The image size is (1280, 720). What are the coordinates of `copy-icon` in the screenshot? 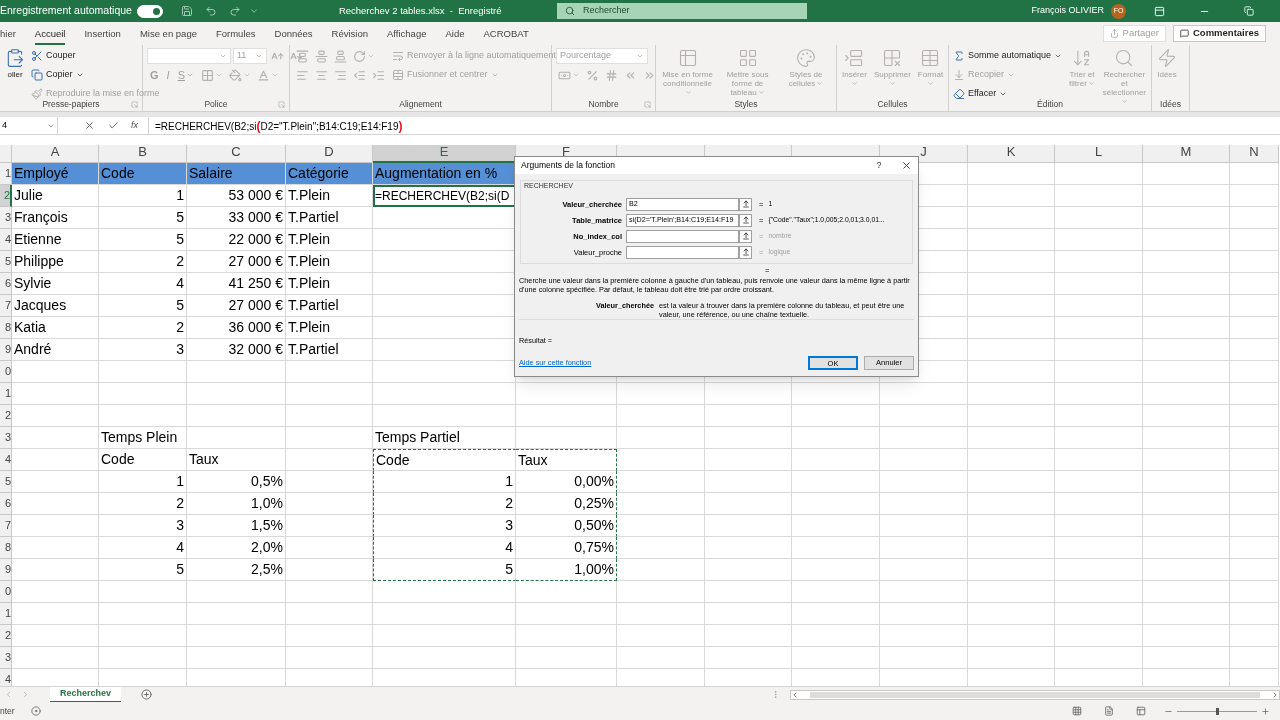 It's located at (37, 75).